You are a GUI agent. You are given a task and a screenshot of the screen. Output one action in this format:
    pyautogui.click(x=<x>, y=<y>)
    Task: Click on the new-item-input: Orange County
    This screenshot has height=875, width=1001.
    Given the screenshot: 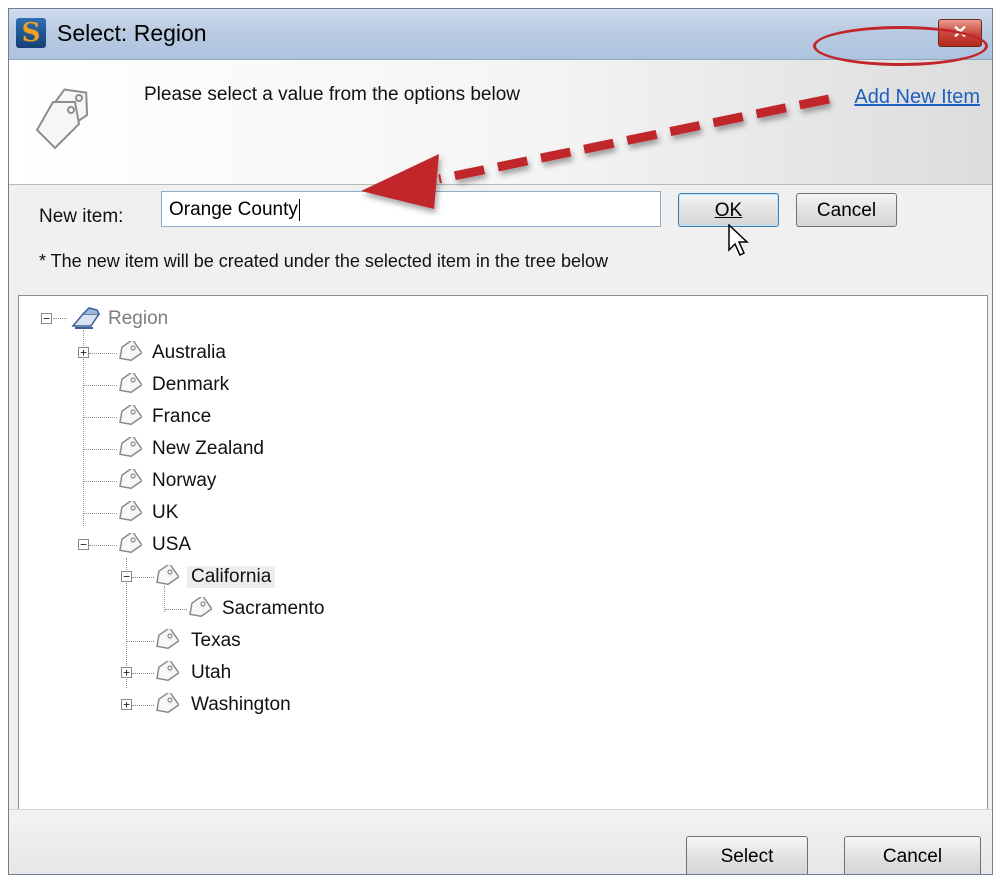 What is the action you would take?
    pyautogui.click(x=411, y=209)
    